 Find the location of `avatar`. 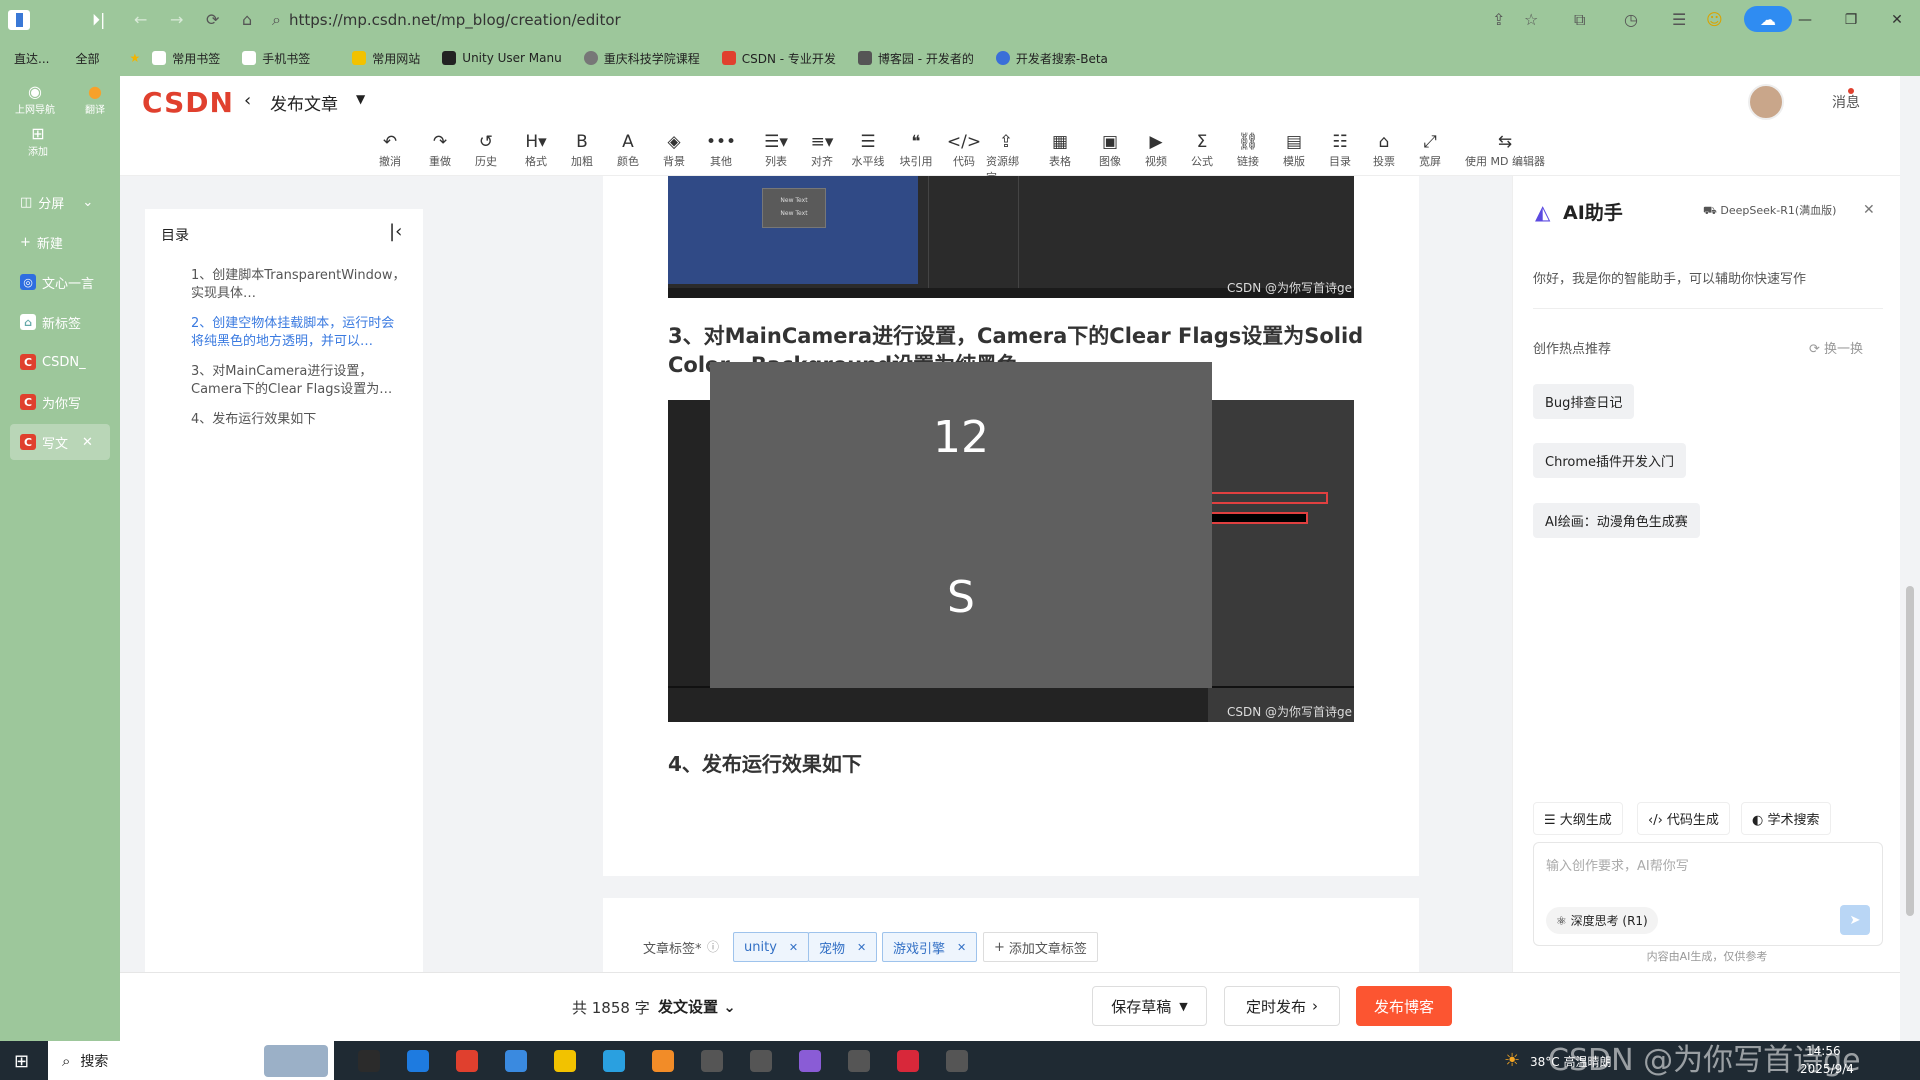

avatar is located at coordinates (1766, 102).